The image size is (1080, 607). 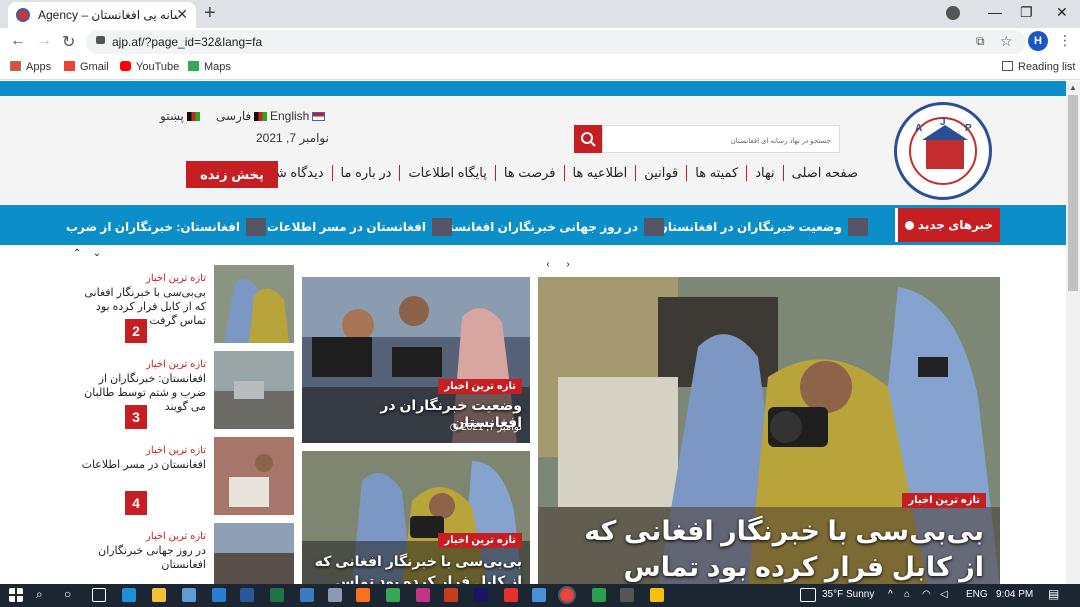 What do you see at coordinates (219, 595) in the screenshot?
I see `mail-icon` at bounding box center [219, 595].